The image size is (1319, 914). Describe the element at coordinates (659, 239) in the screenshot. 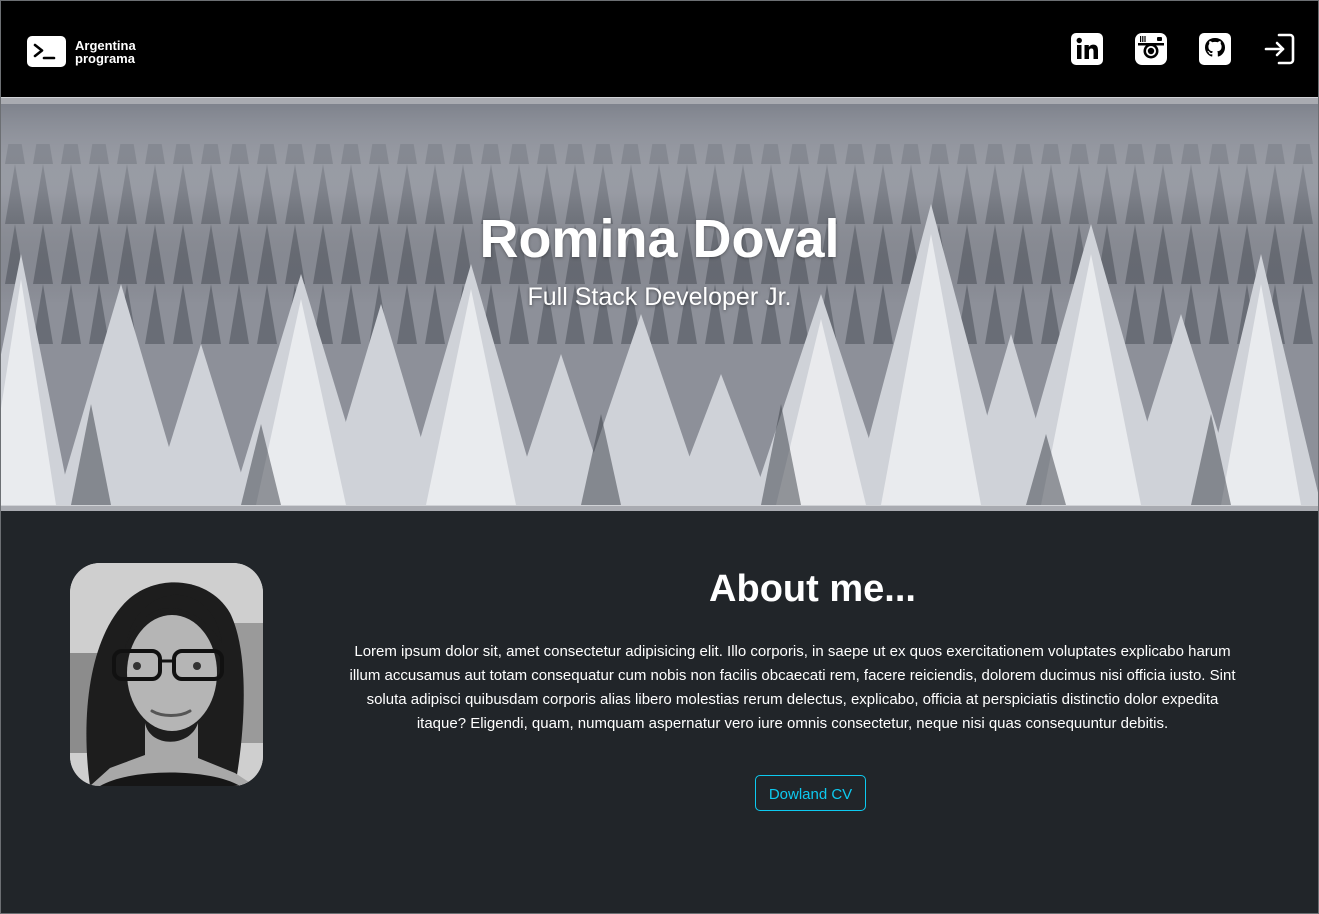

I see `hero-title: Romina Doval` at that location.